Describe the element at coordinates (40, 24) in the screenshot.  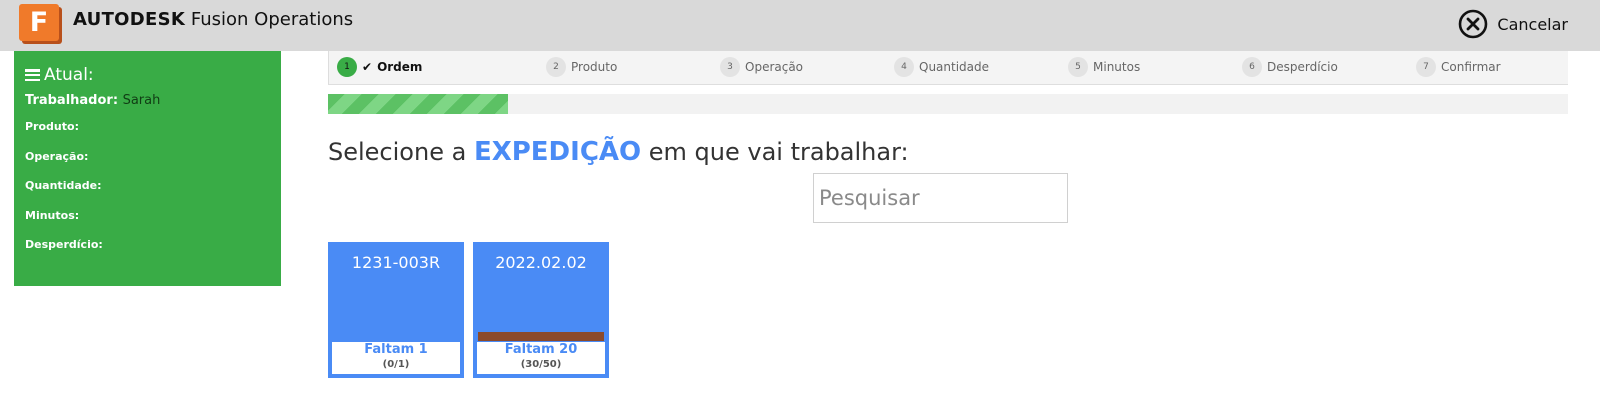
I see `fusion-logo: F` at that location.